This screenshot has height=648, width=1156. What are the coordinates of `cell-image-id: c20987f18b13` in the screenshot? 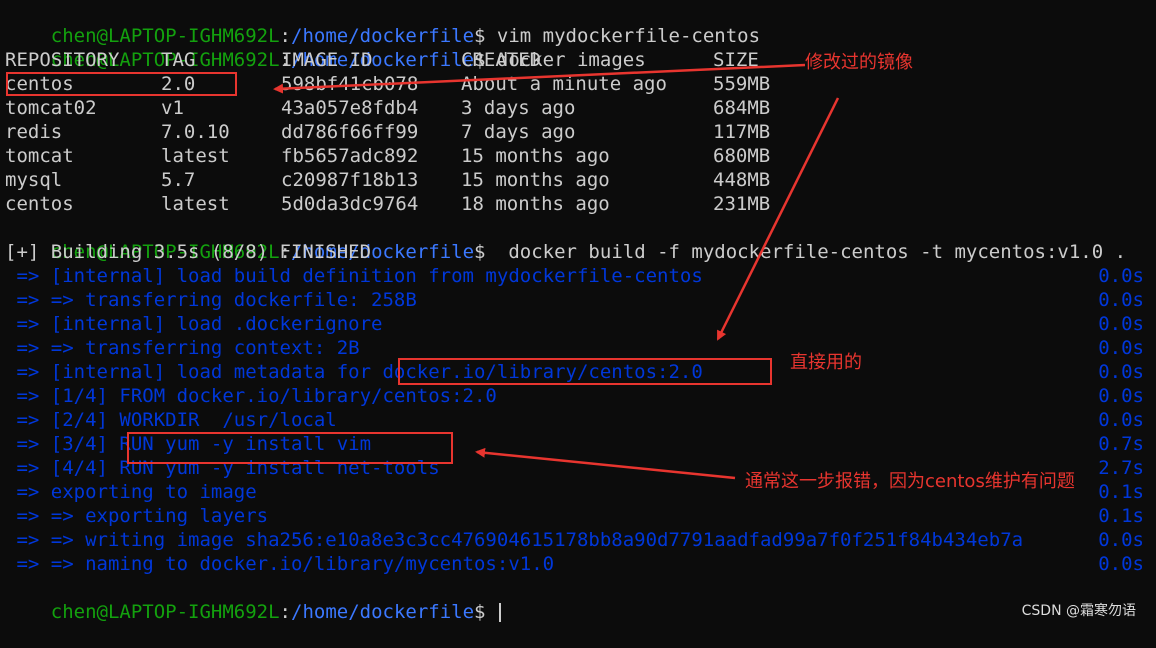 It's located at (350, 180).